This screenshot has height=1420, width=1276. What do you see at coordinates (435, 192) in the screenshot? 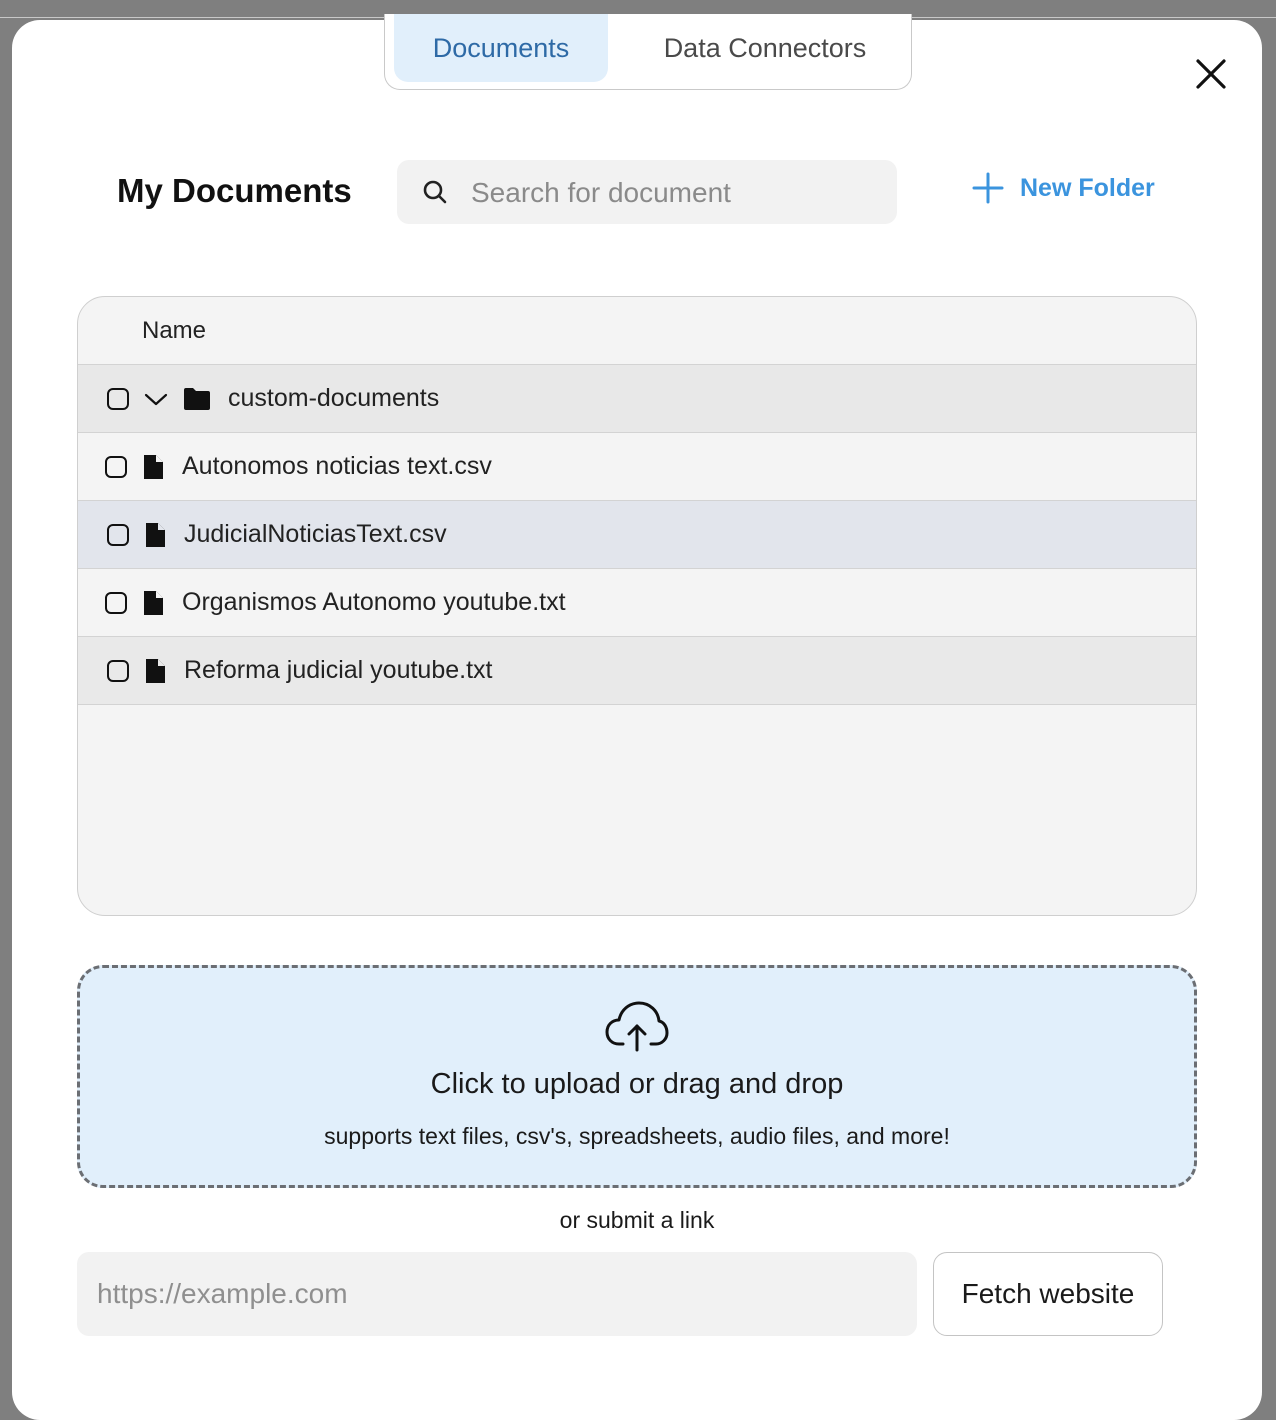
I see `search-icon` at bounding box center [435, 192].